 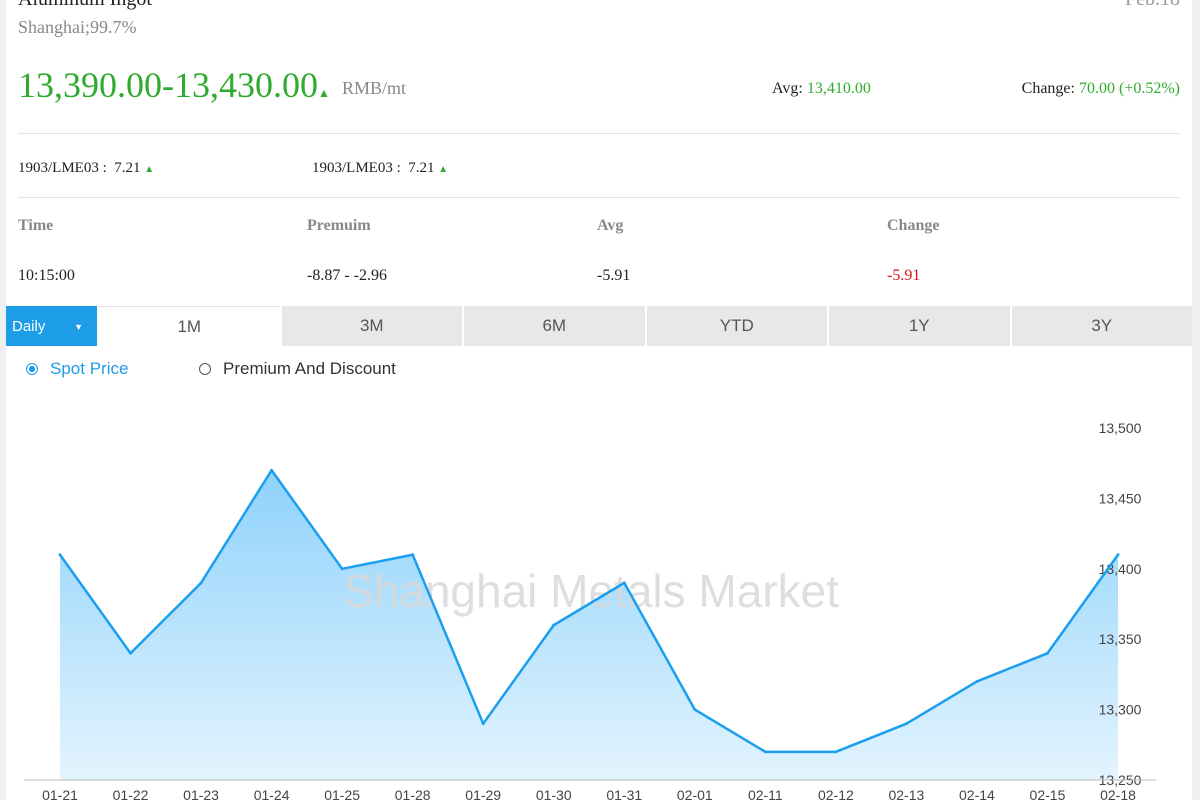 I want to click on x-tick-label: 01-21, so click(x=60, y=793).